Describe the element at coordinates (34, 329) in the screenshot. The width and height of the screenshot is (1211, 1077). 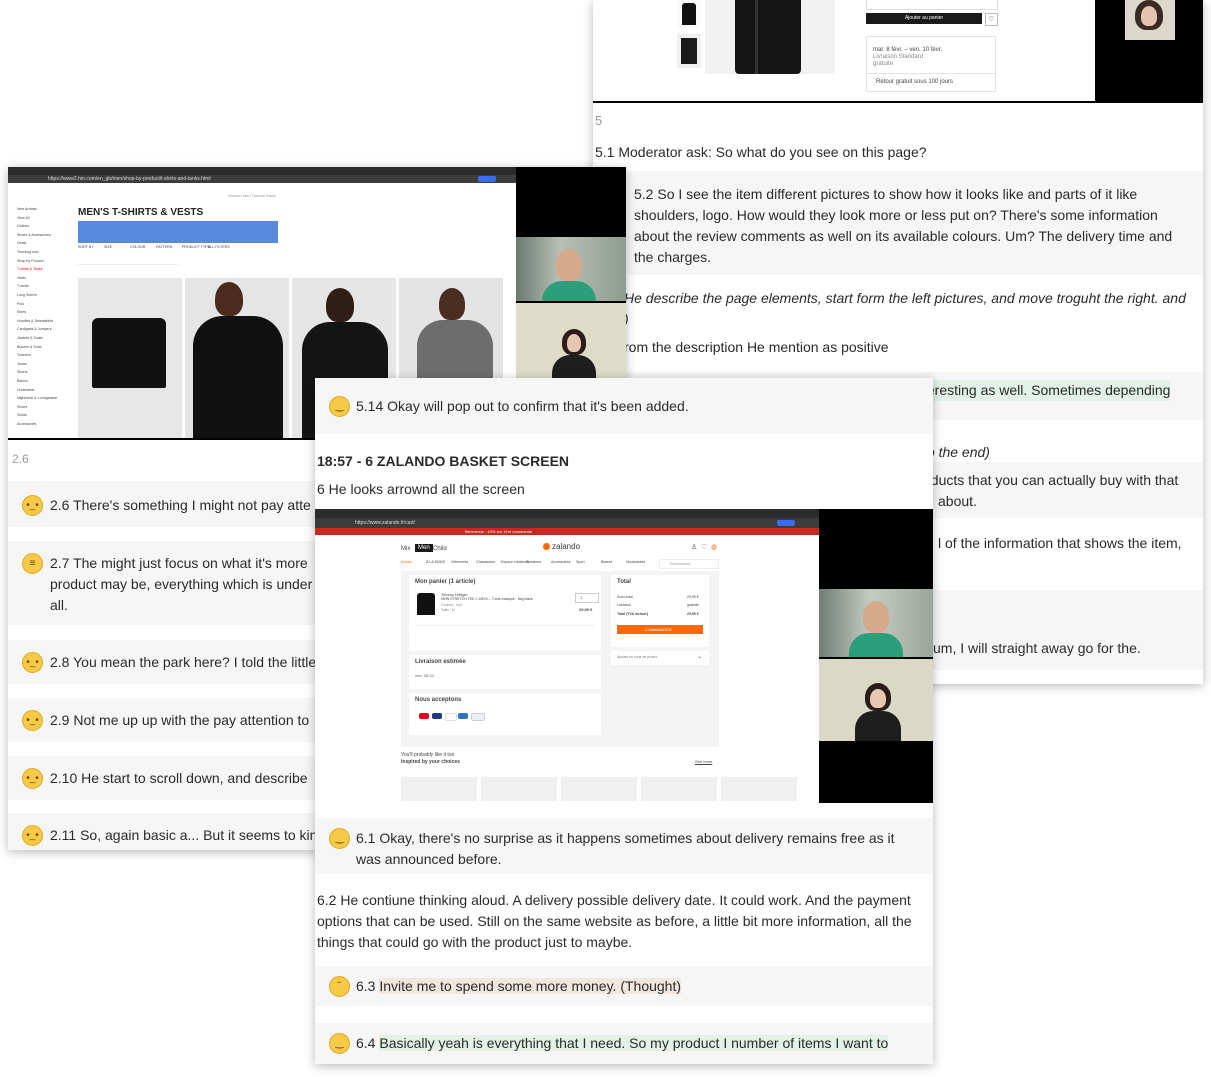
I see `hm-sidebar-item: Cardigans & Jumpers` at that location.